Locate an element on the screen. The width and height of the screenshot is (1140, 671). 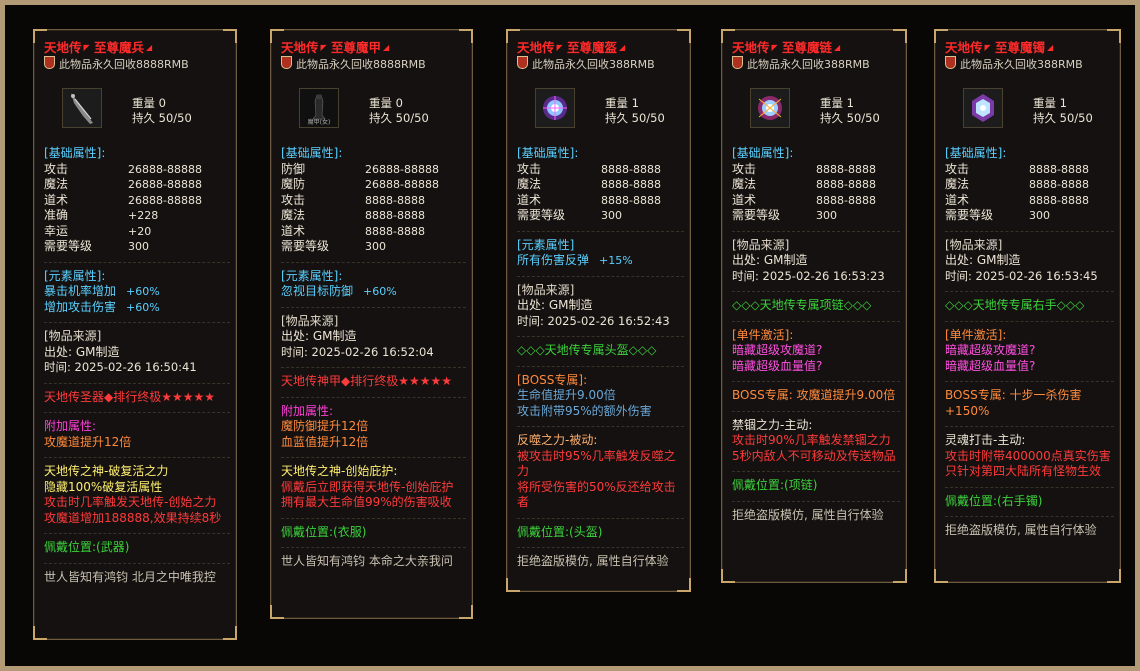
boss-line: 攻击附带95%的额外伤害 is located at coordinates (584, 410).